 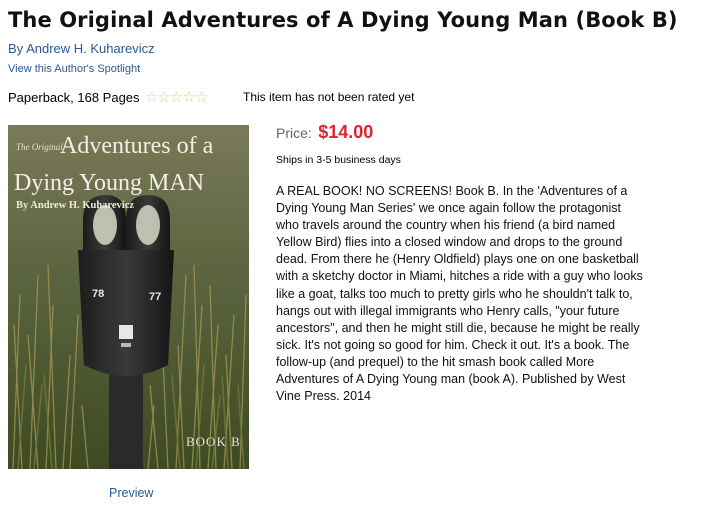 I want to click on price-row: Price: $14.00, so click(x=324, y=132).